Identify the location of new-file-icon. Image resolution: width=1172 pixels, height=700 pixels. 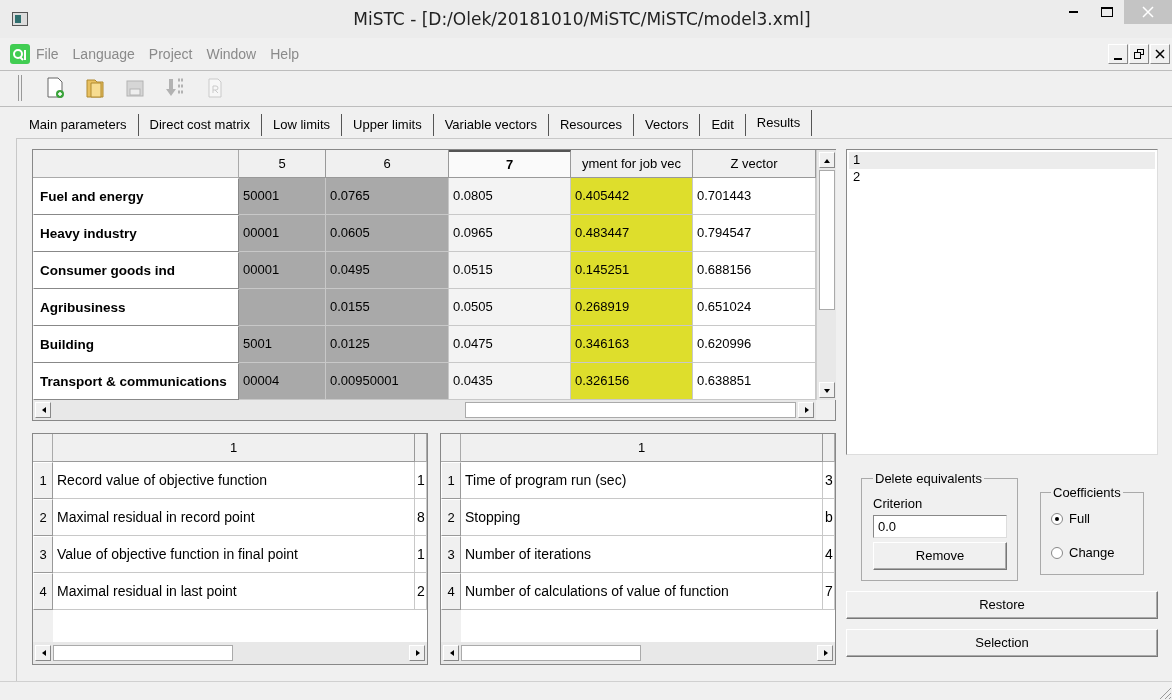
(55, 88).